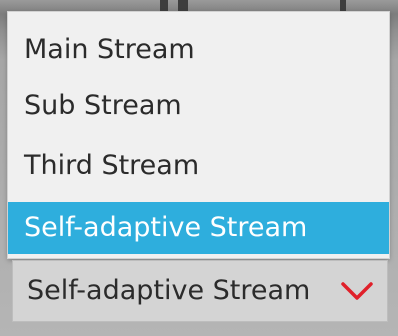  I want to click on option-self-adaptive-stream: Self-adaptive Stream, so click(198, 228).